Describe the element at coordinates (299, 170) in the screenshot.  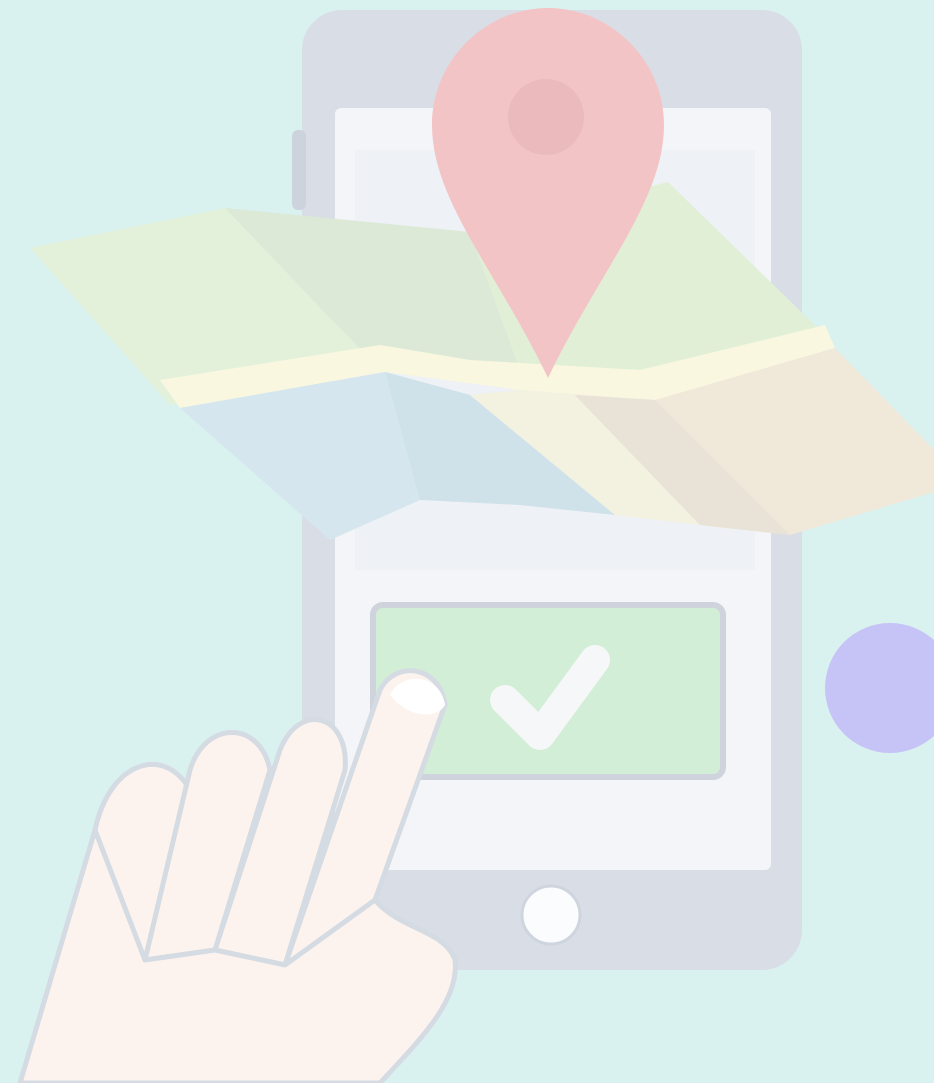
I see `phone-side-button` at that location.